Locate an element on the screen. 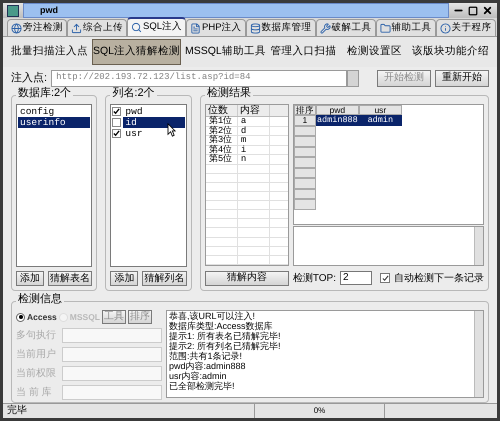  group-title: 检测信息 is located at coordinates (40, 299).